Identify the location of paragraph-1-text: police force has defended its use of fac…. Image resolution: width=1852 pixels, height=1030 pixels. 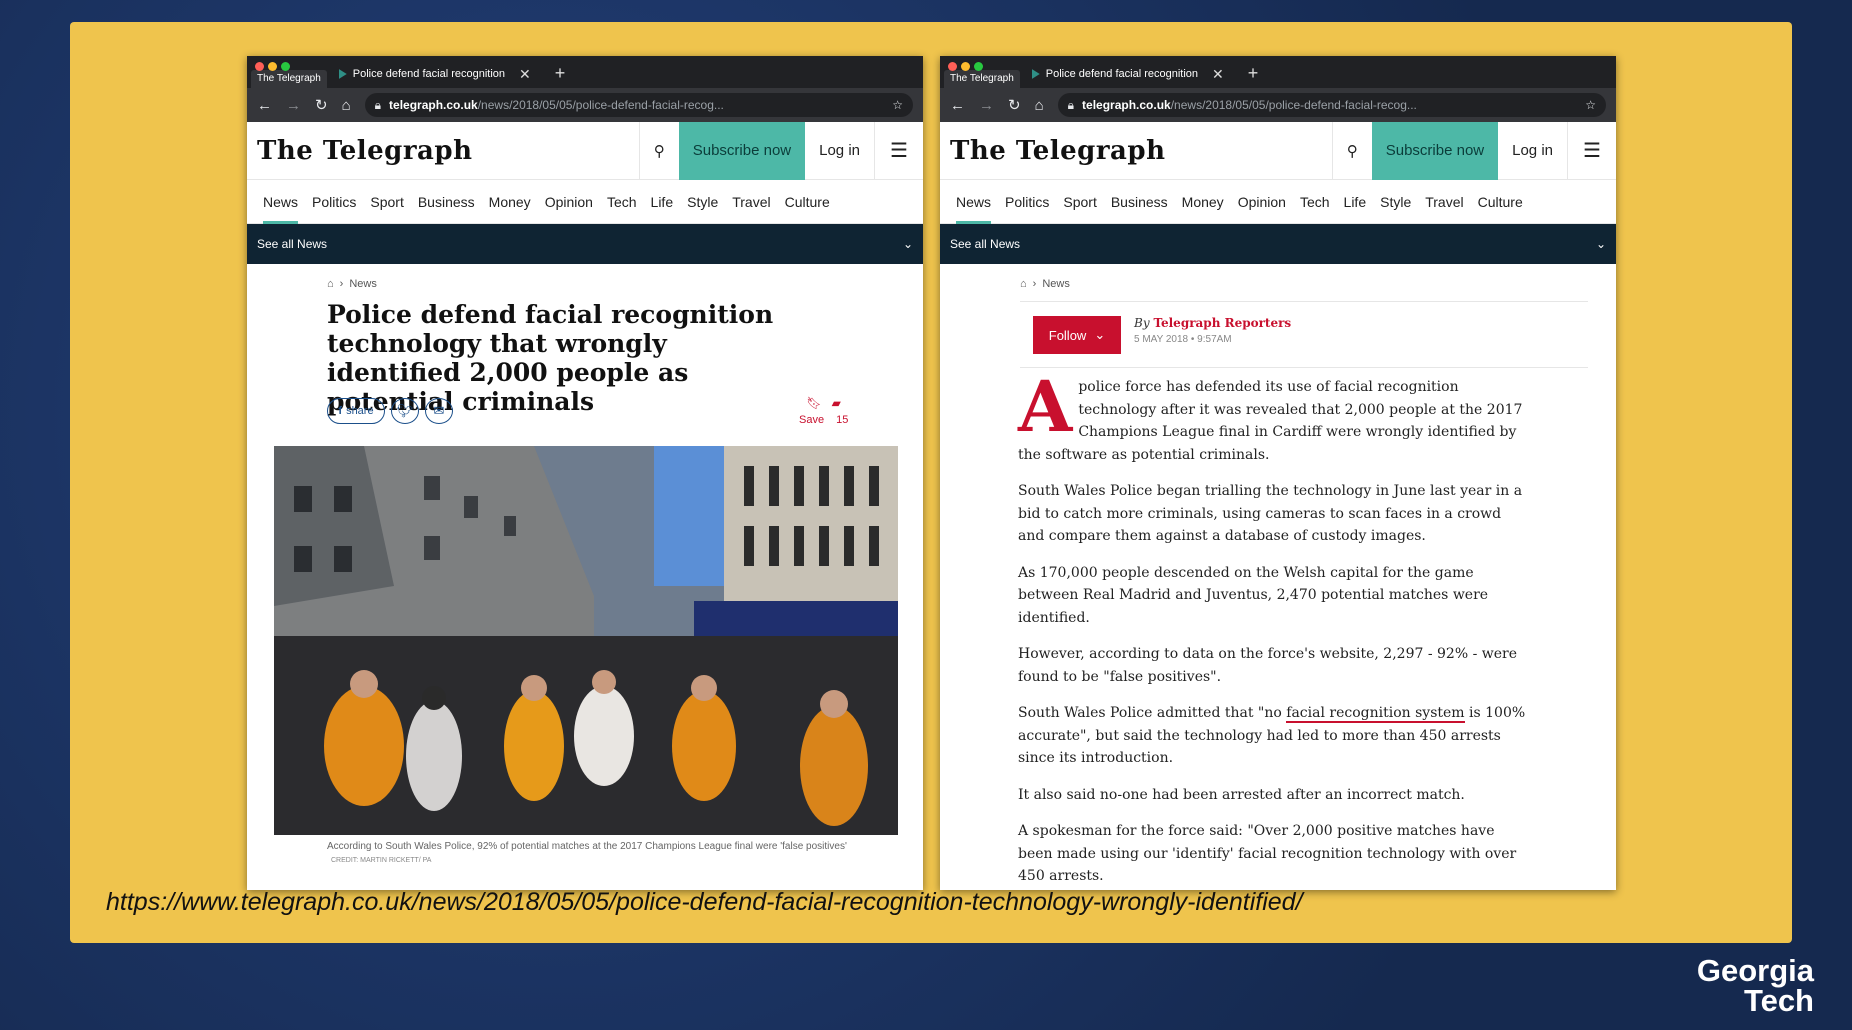
(1270, 421).